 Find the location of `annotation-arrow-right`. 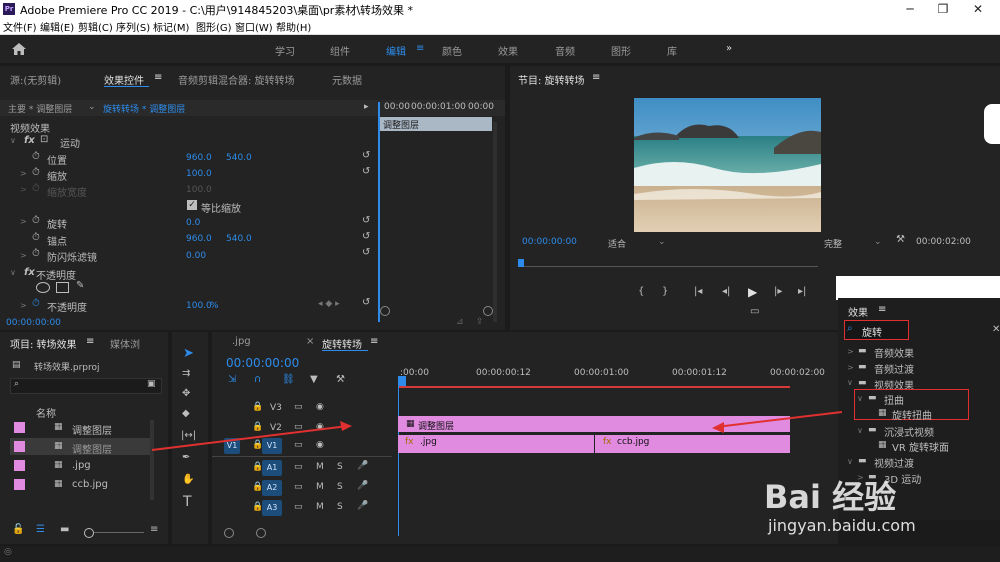

annotation-arrow-right is located at coordinates (779, 419).